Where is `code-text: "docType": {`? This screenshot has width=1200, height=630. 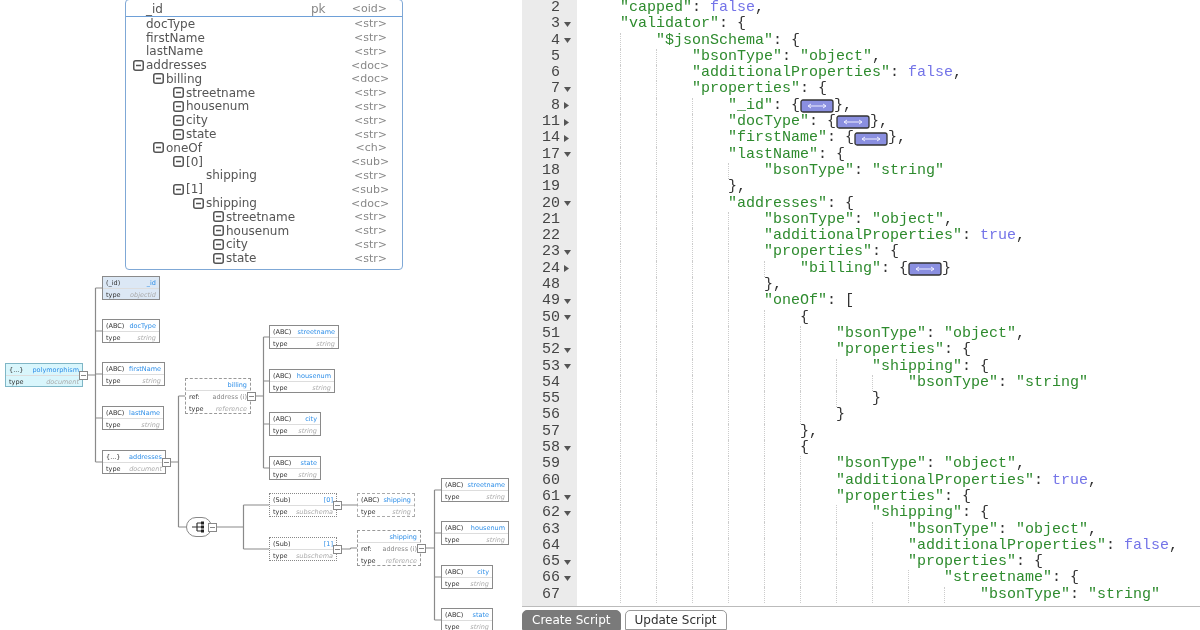
code-text: "docType": { is located at coordinates (782, 122).